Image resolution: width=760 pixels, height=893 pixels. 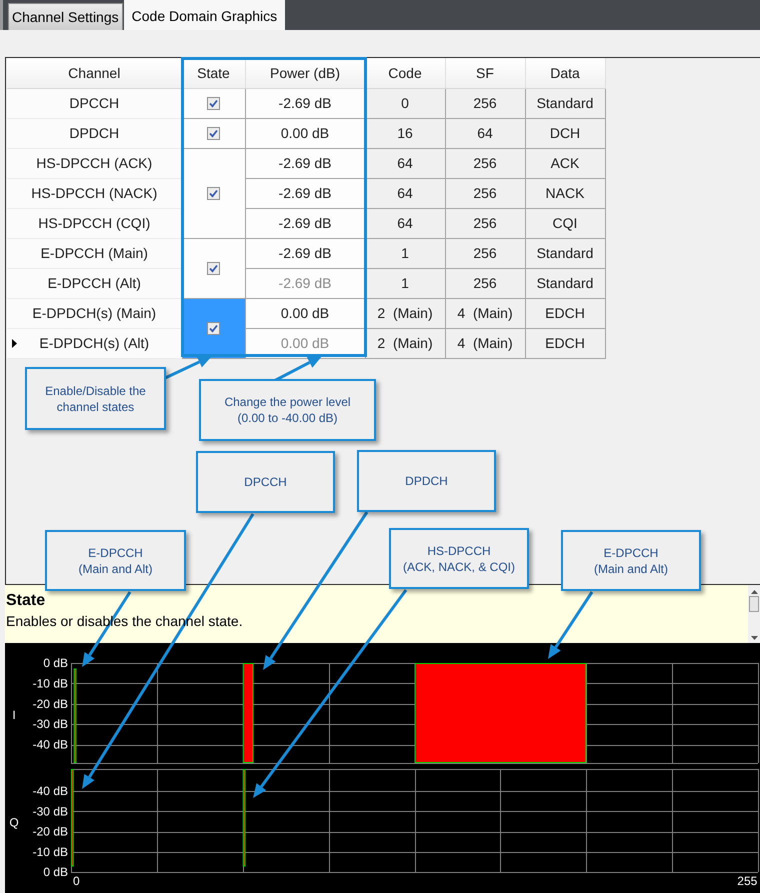 I want to click on channel-name: E-DPDCH(s) (Alt), so click(x=94, y=343).